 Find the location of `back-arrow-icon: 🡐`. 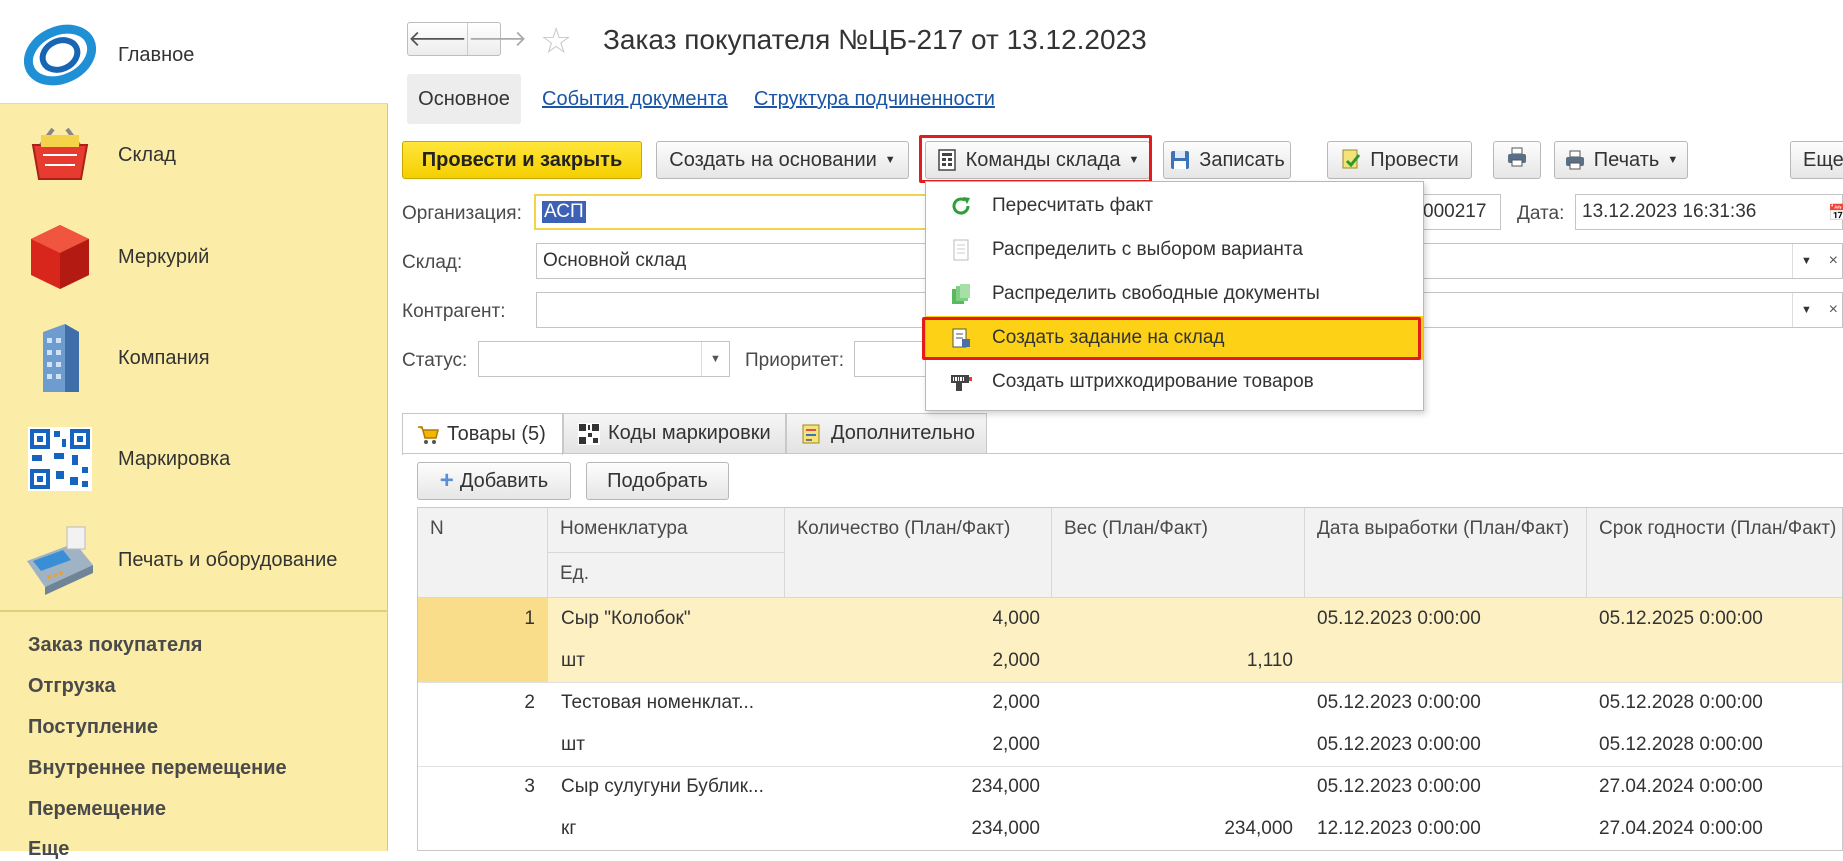

back-arrow-icon: 🡐 is located at coordinates (438, 39).